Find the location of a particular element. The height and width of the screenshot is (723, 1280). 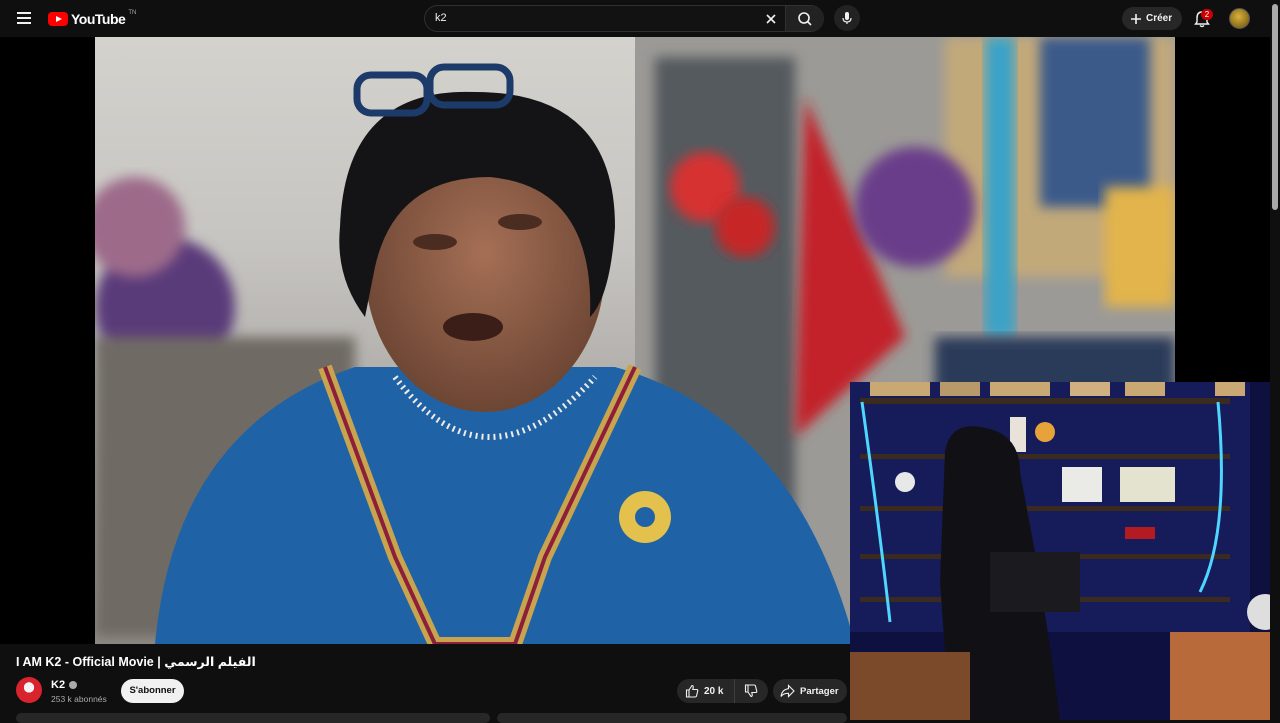

notification-badge: 2 is located at coordinates (1207, 14).